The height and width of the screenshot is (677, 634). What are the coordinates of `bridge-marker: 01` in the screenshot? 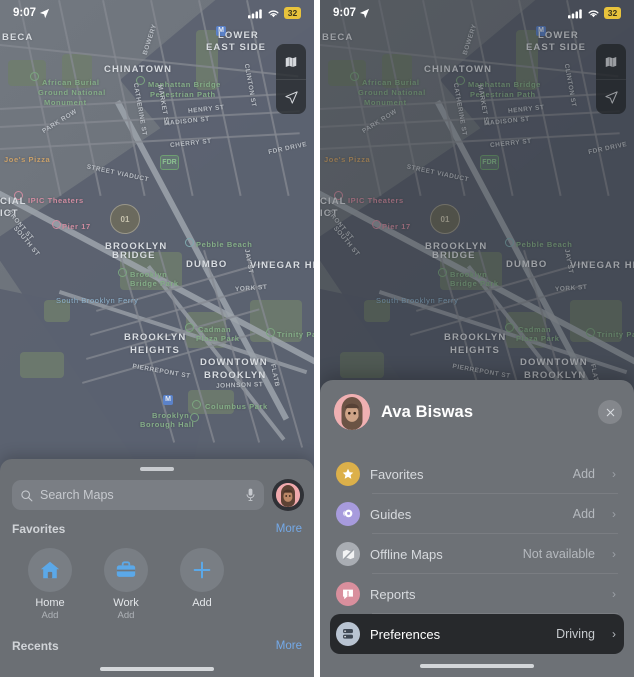 It's located at (125, 219).